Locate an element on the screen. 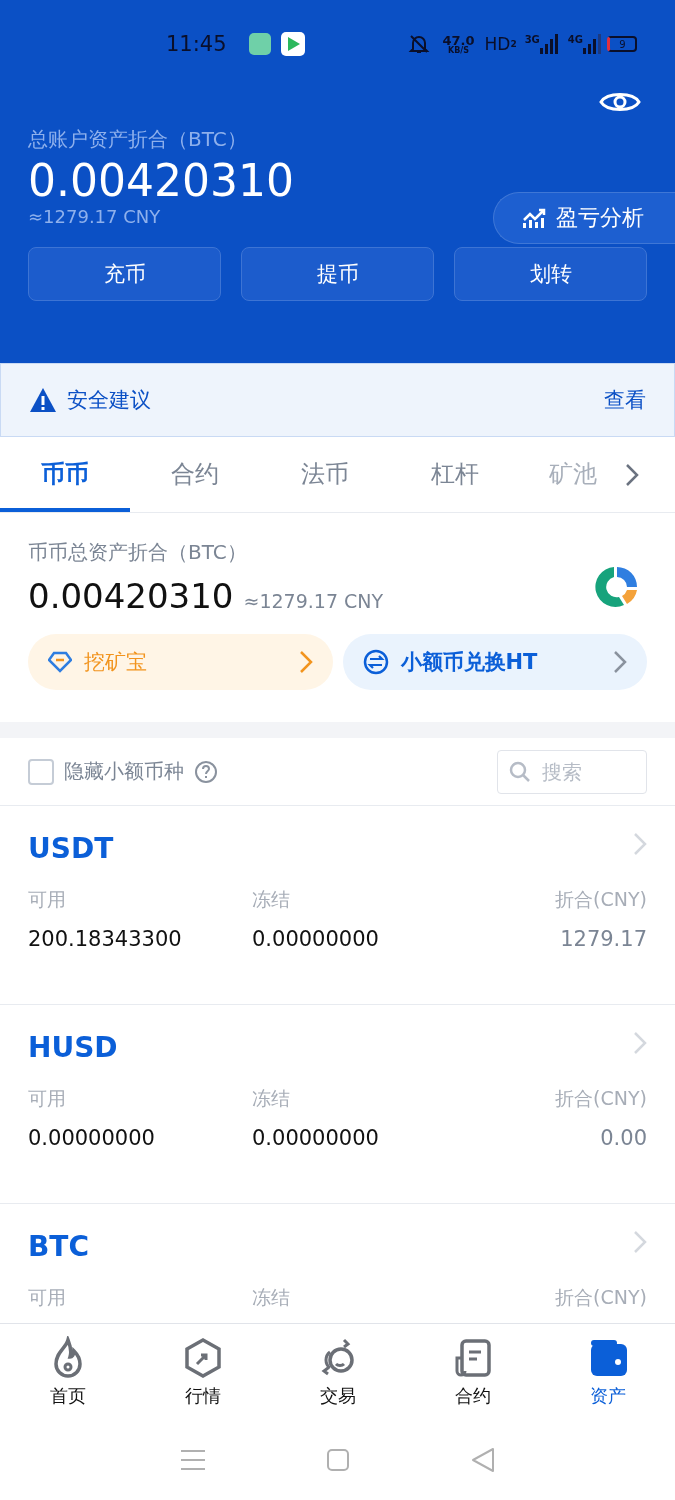 This screenshot has width=675, height=1500. tab: 币币 is located at coordinates (65, 474).